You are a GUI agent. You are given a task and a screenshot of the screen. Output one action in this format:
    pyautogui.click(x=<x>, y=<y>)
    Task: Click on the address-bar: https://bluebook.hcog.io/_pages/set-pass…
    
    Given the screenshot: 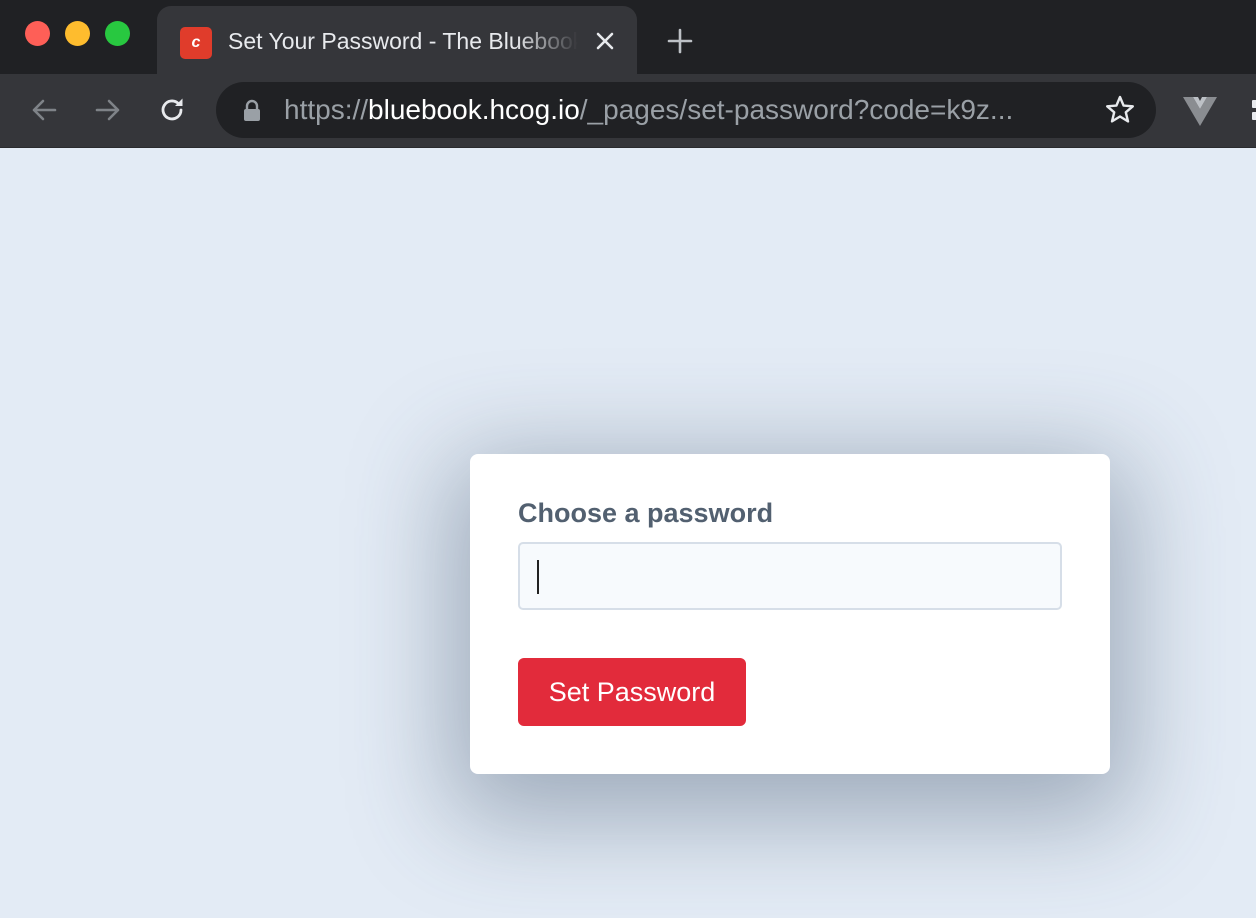 What is the action you would take?
    pyautogui.click(x=686, y=110)
    